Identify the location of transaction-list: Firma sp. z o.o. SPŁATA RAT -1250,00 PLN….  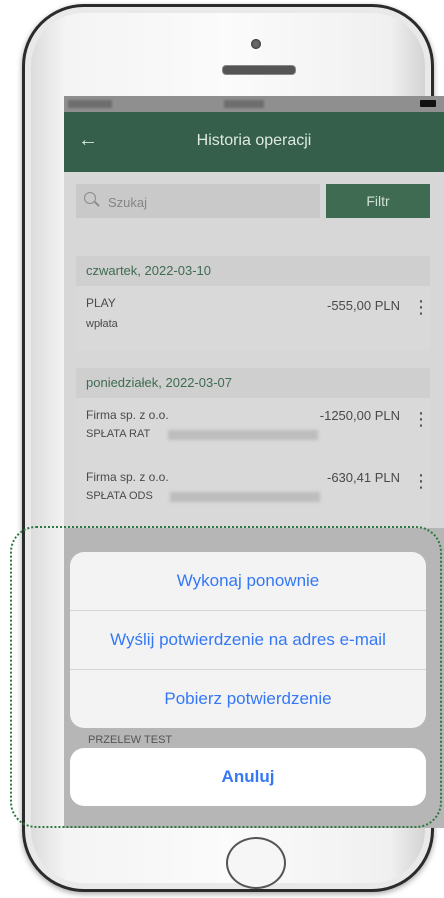
(253, 462).